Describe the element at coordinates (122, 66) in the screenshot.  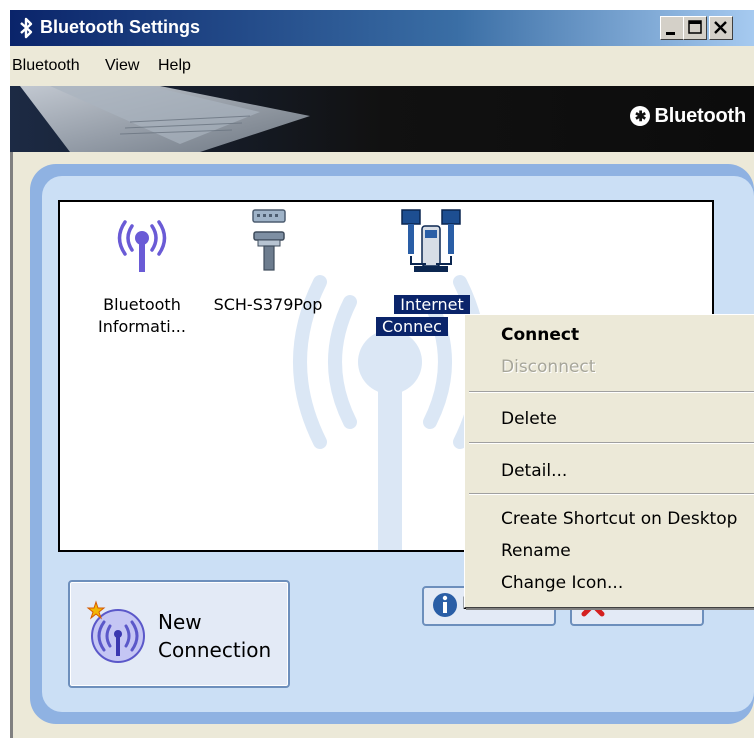
I see `menu-view: View` at that location.